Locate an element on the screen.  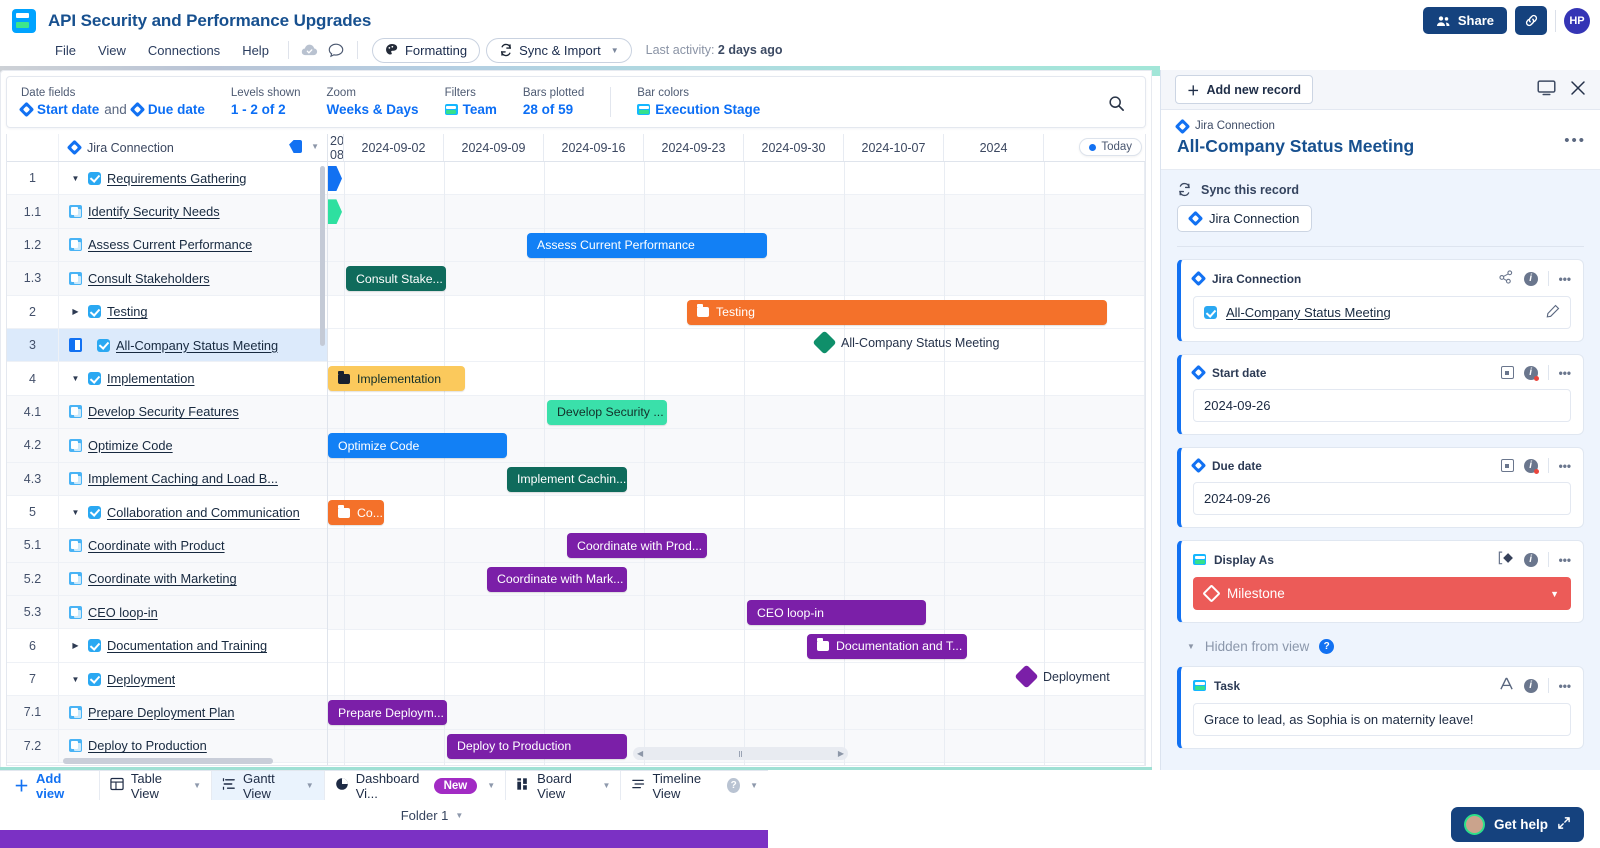
gantt-bar: Assess Current Performance is located at coordinates (647, 245).